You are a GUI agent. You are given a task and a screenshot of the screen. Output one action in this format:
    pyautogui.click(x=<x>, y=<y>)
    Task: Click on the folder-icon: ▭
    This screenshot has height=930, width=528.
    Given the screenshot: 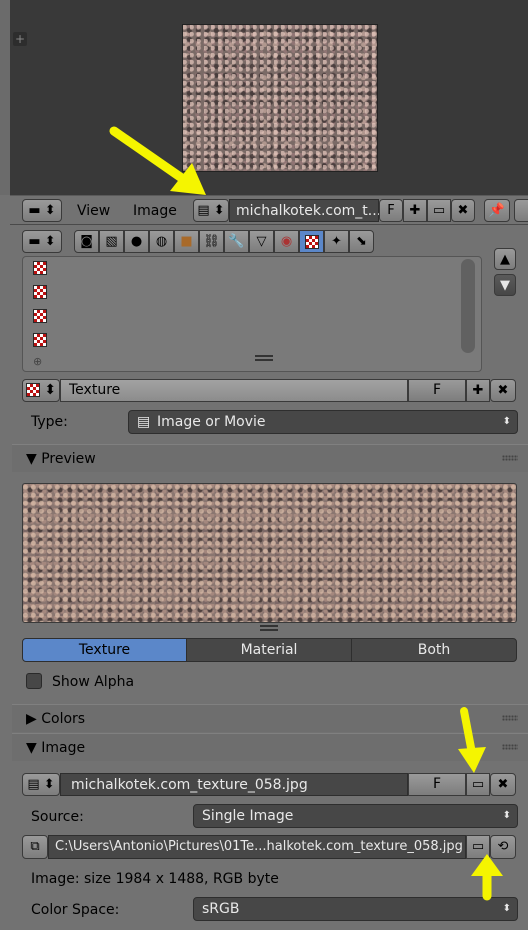 What is the action you would take?
    pyautogui.click(x=439, y=210)
    